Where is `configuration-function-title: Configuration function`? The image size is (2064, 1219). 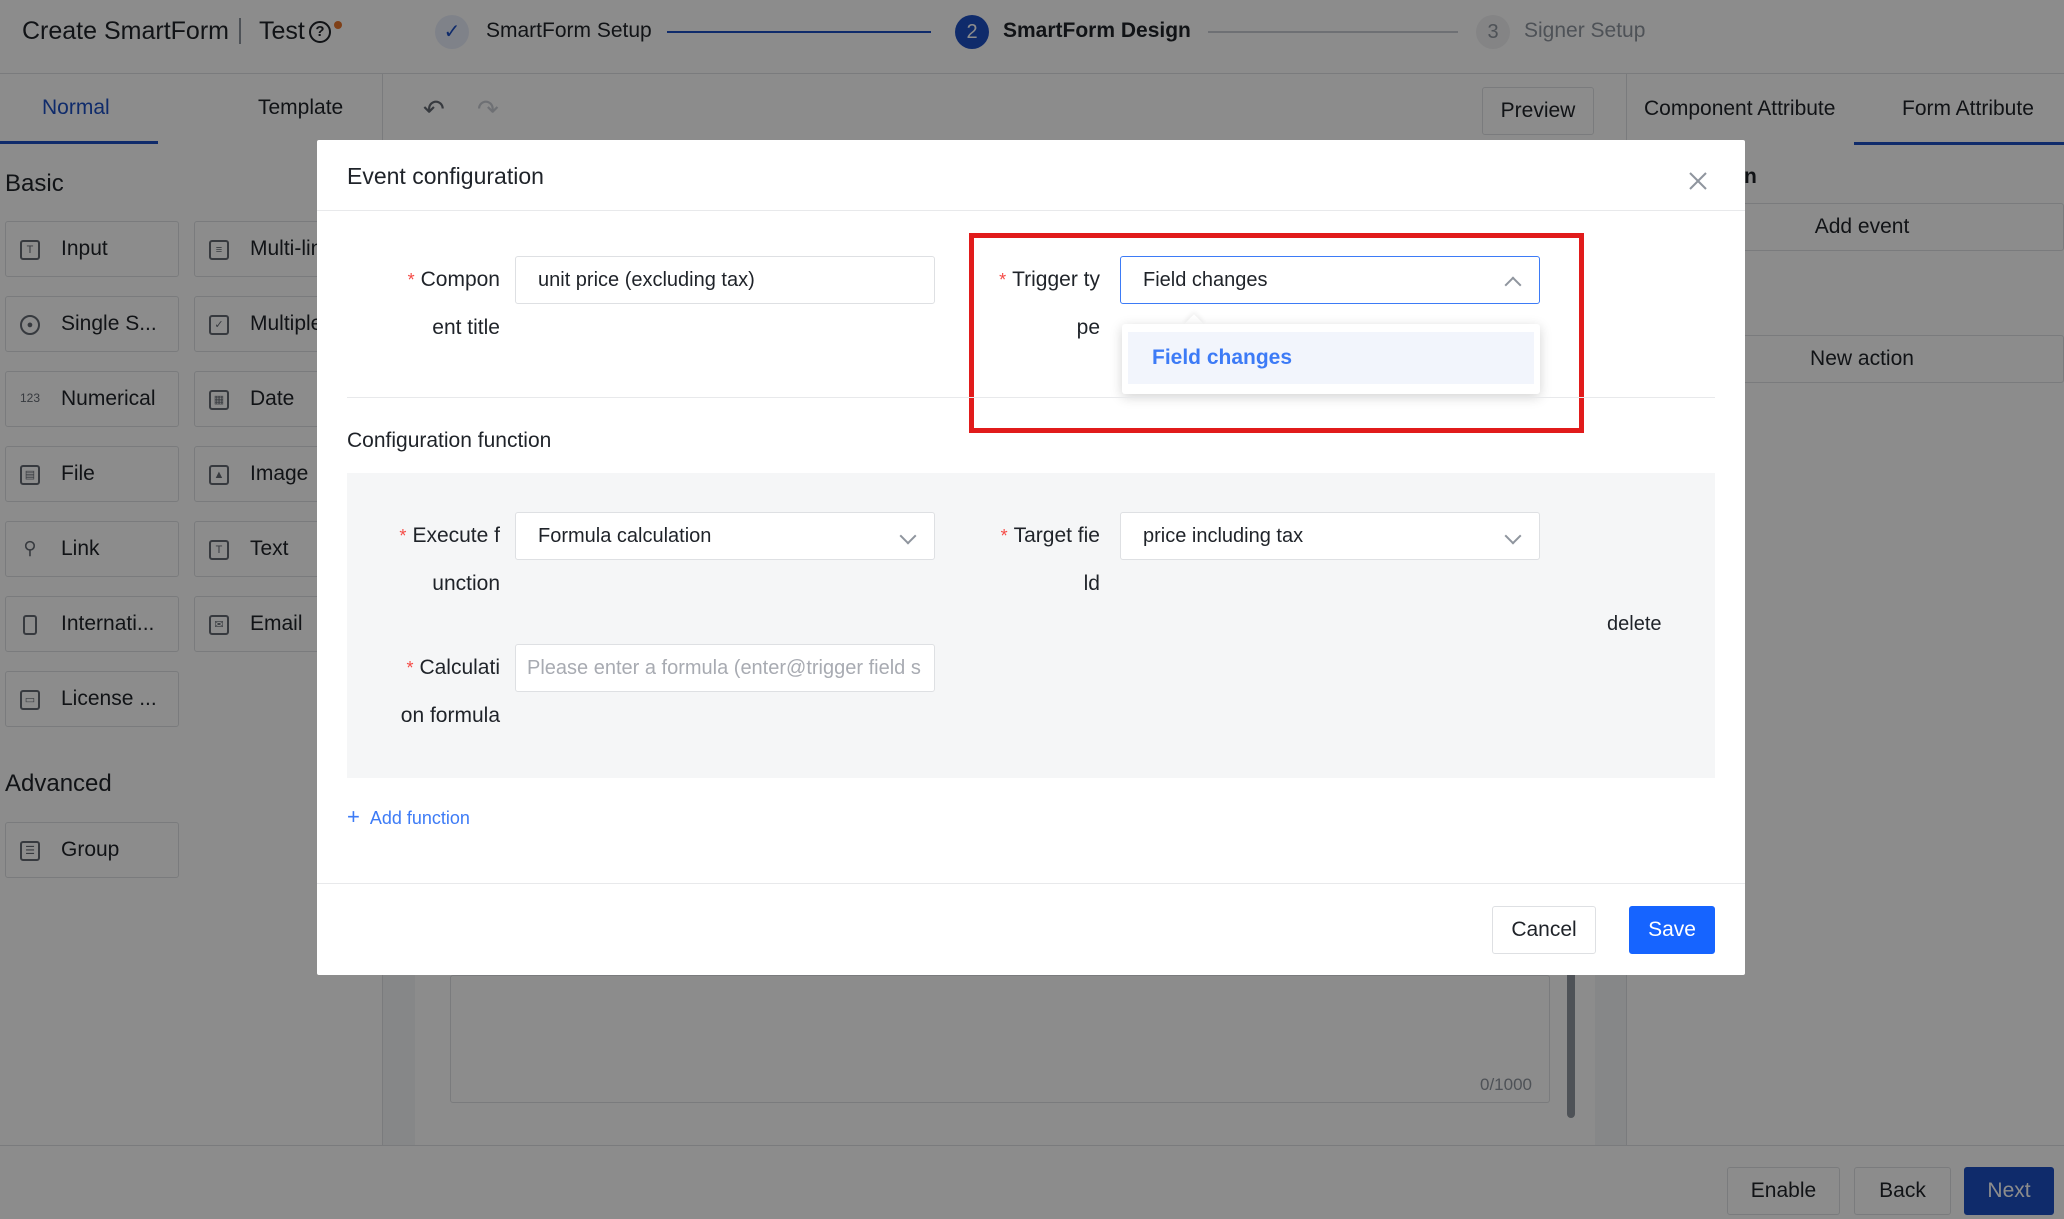 configuration-function-title: Configuration function is located at coordinates (449, 440).